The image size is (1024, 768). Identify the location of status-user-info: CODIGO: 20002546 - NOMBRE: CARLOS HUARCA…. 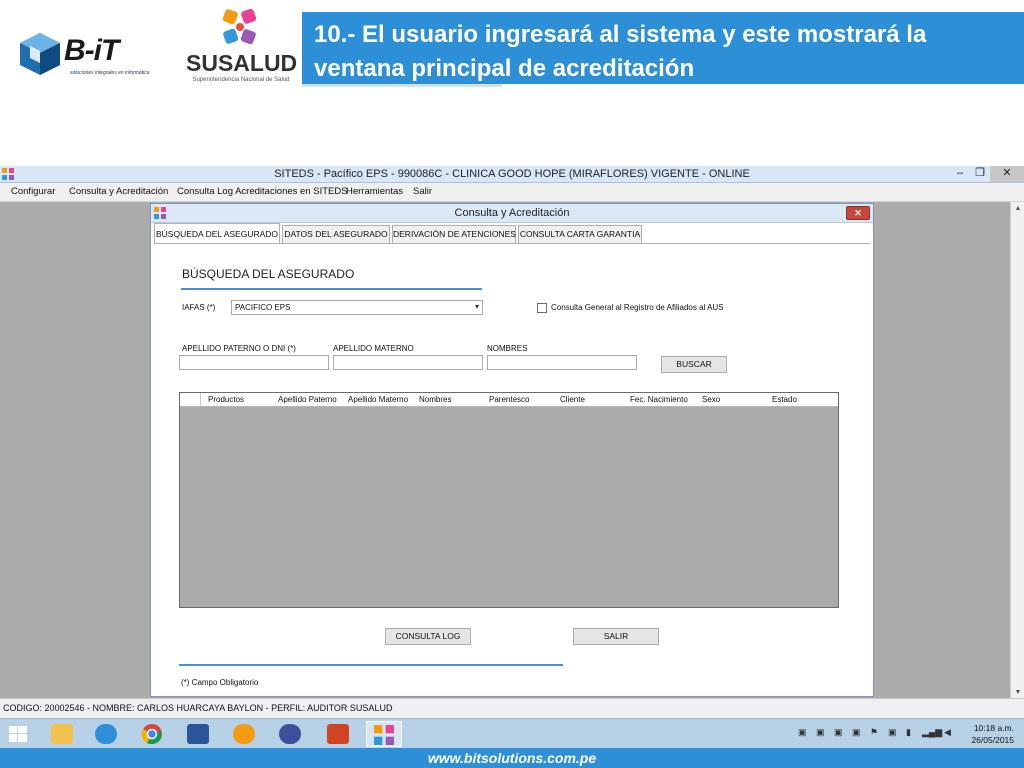
(198, 708).